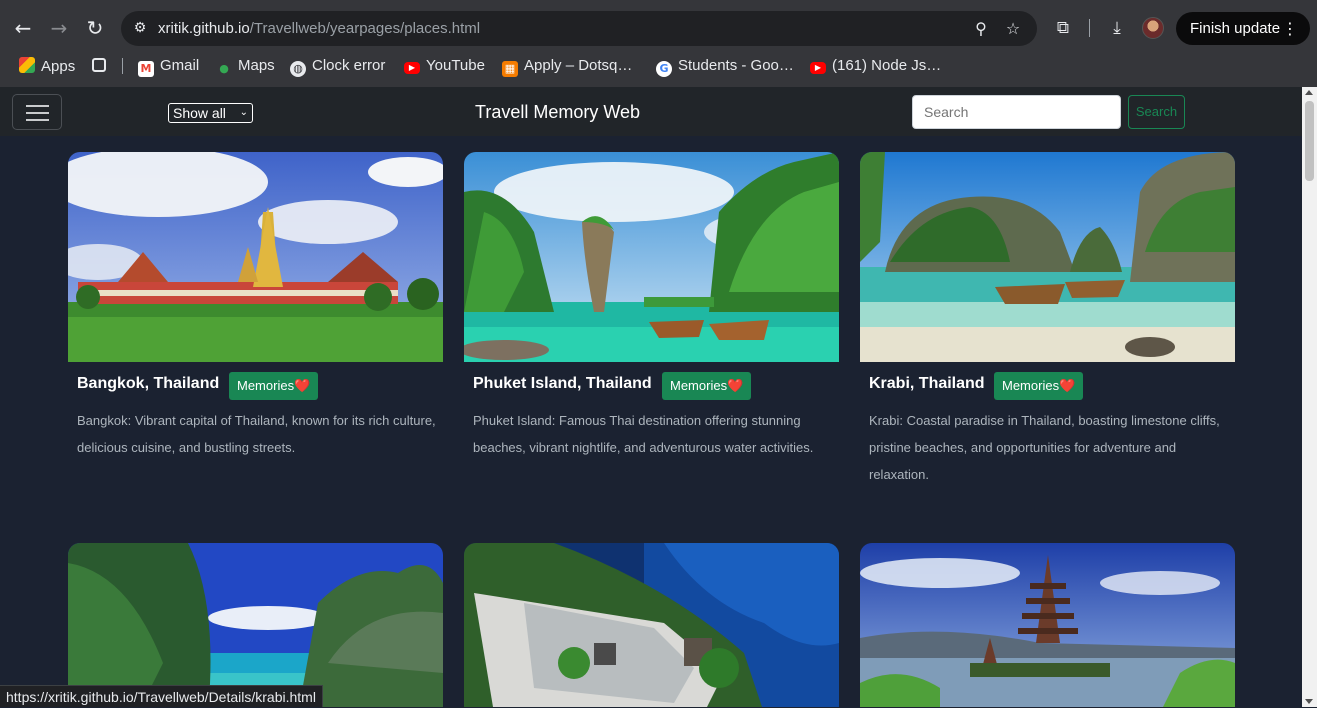  Describe the element at coordinates (1309, 92) in the screenshot. I see `scroll-up-arrow-icon` at that location.